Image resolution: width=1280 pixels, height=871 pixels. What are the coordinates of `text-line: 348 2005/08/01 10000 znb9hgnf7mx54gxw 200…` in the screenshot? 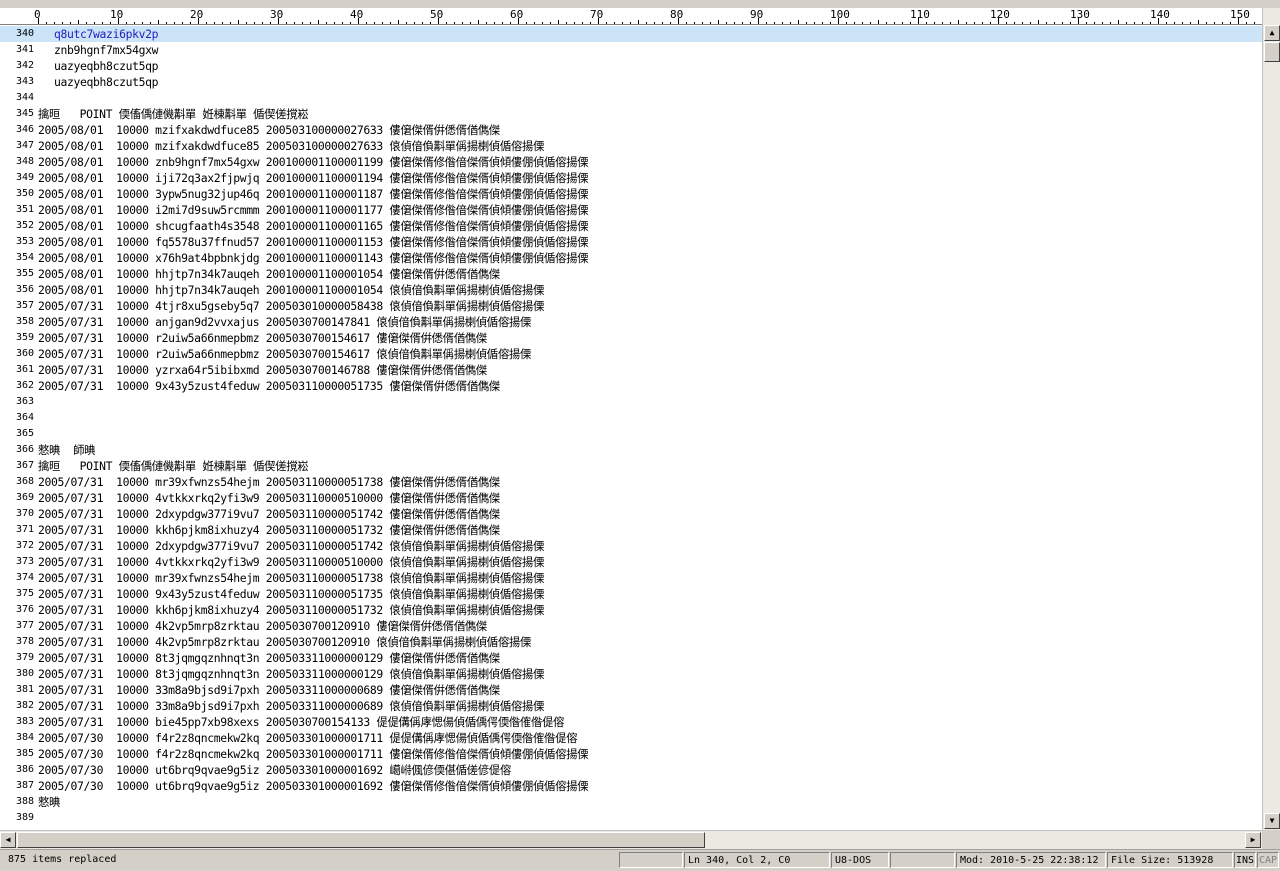 It's located at (631, 162).